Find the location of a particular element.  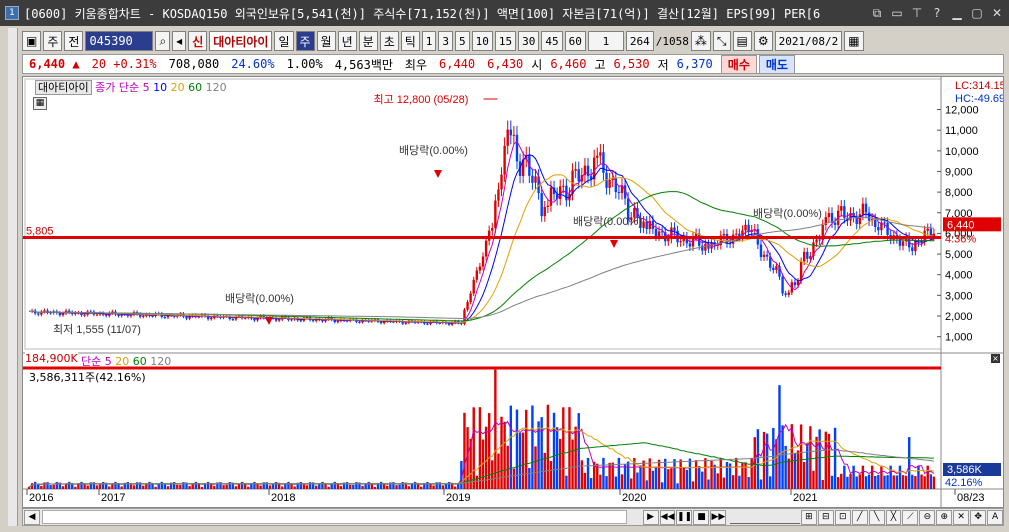

link-icon: ⧉ is located at coordinates (877, 13).